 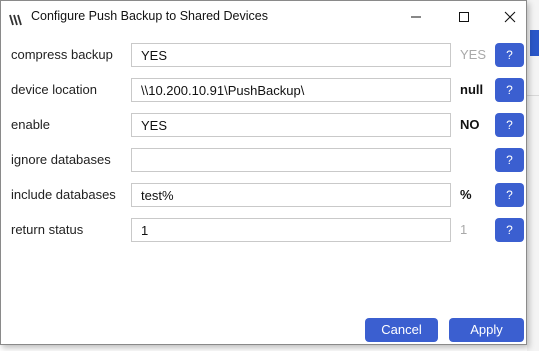 I want to click on close-button, so click(x=510, y=17).